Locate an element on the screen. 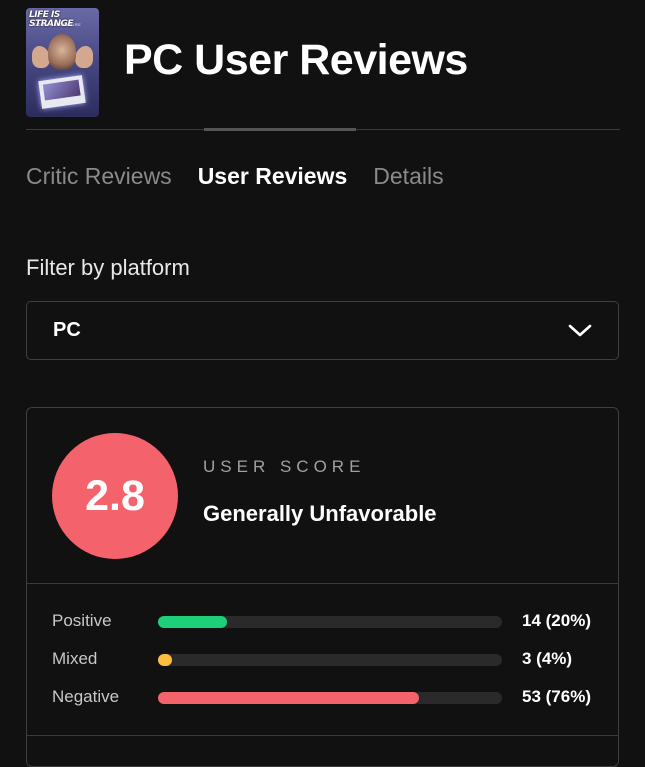 This screenshot has width=645, height=767. distribution-row-positive: Positive 14 (20%) is located at coordinates (324, 621).